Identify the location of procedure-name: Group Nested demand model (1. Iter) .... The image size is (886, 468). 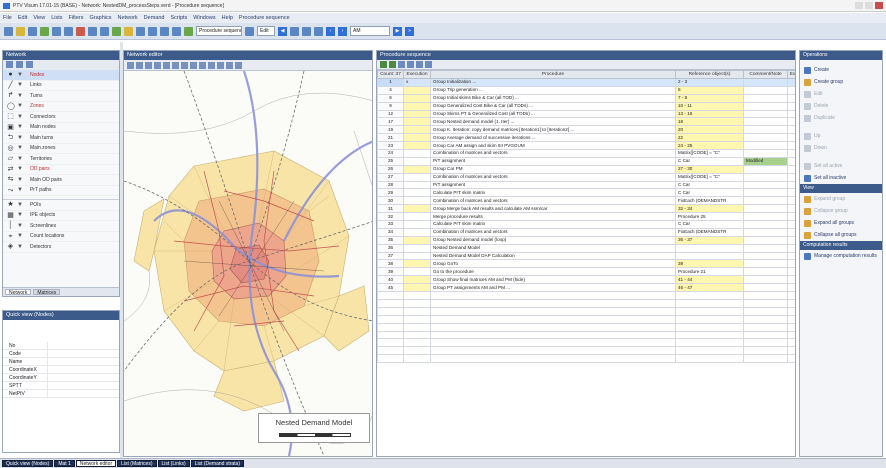
(553, 122).